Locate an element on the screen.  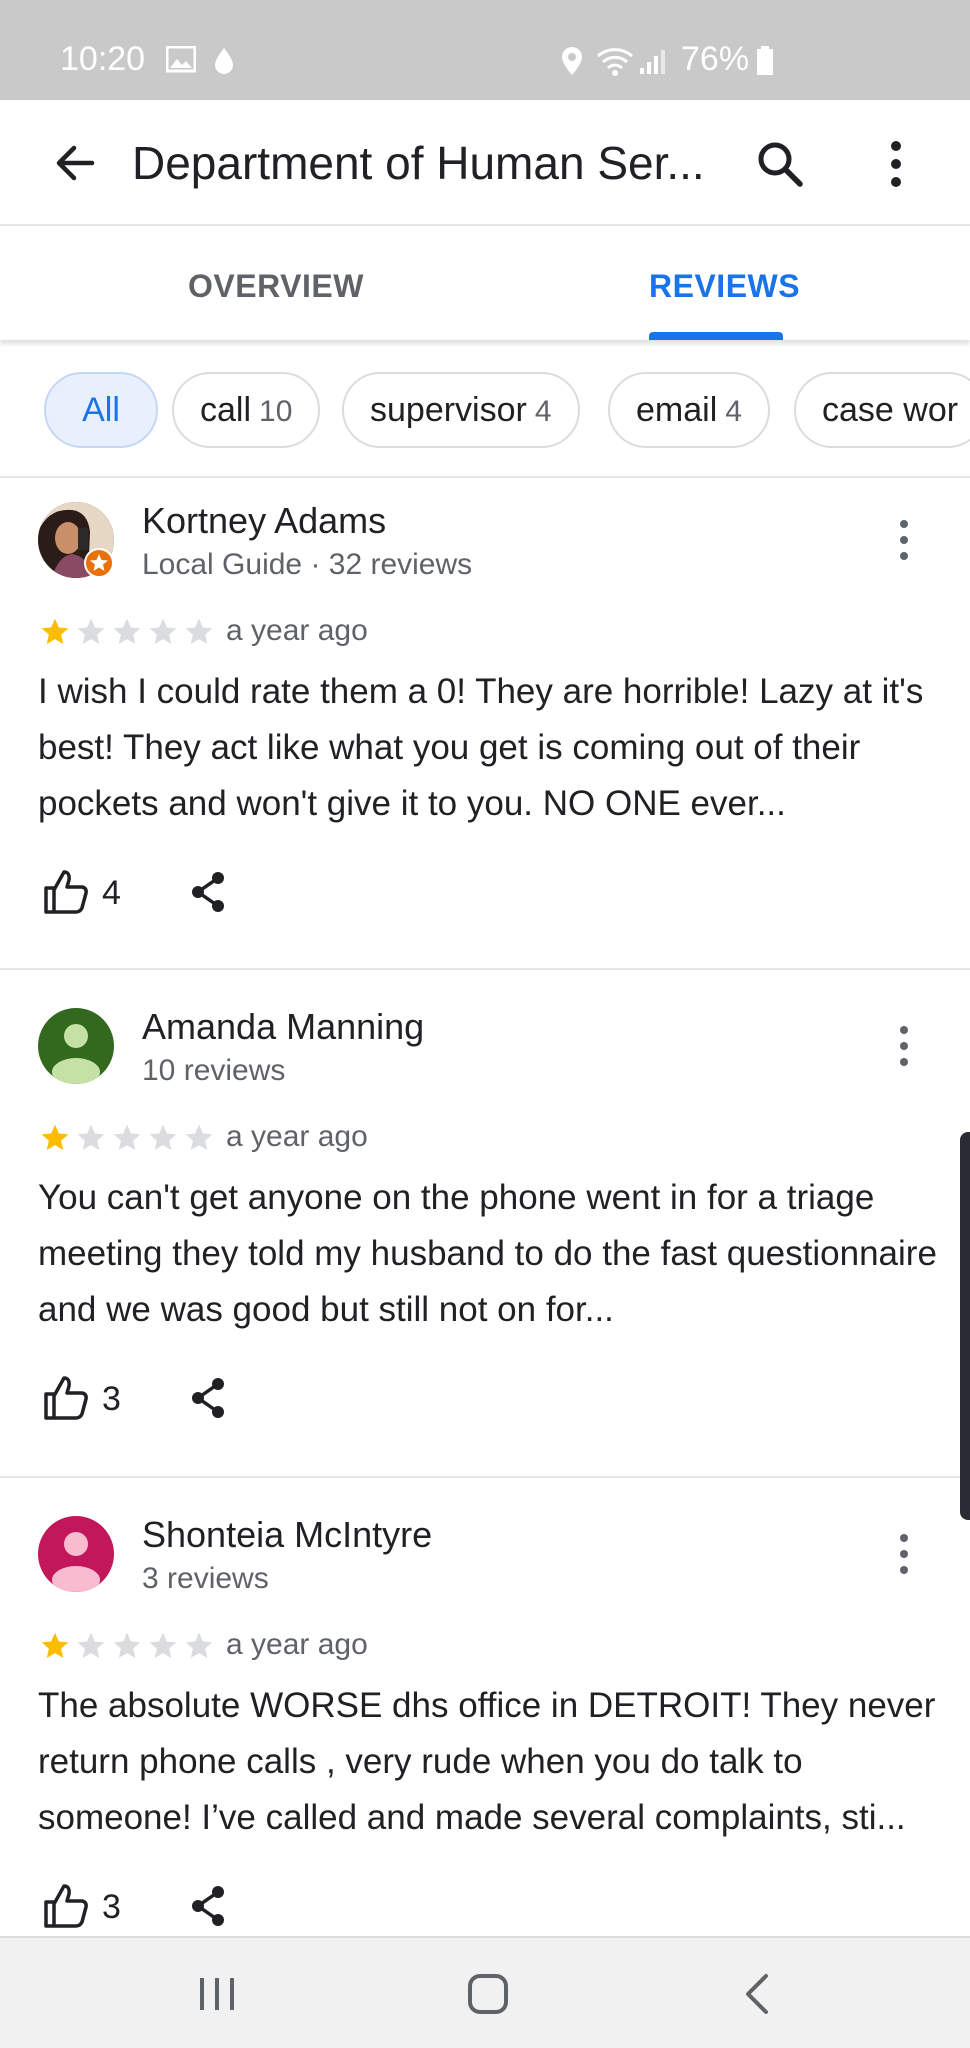
reviewer-name: Shonteia McIntyre is located at coordinates (287, 1535).